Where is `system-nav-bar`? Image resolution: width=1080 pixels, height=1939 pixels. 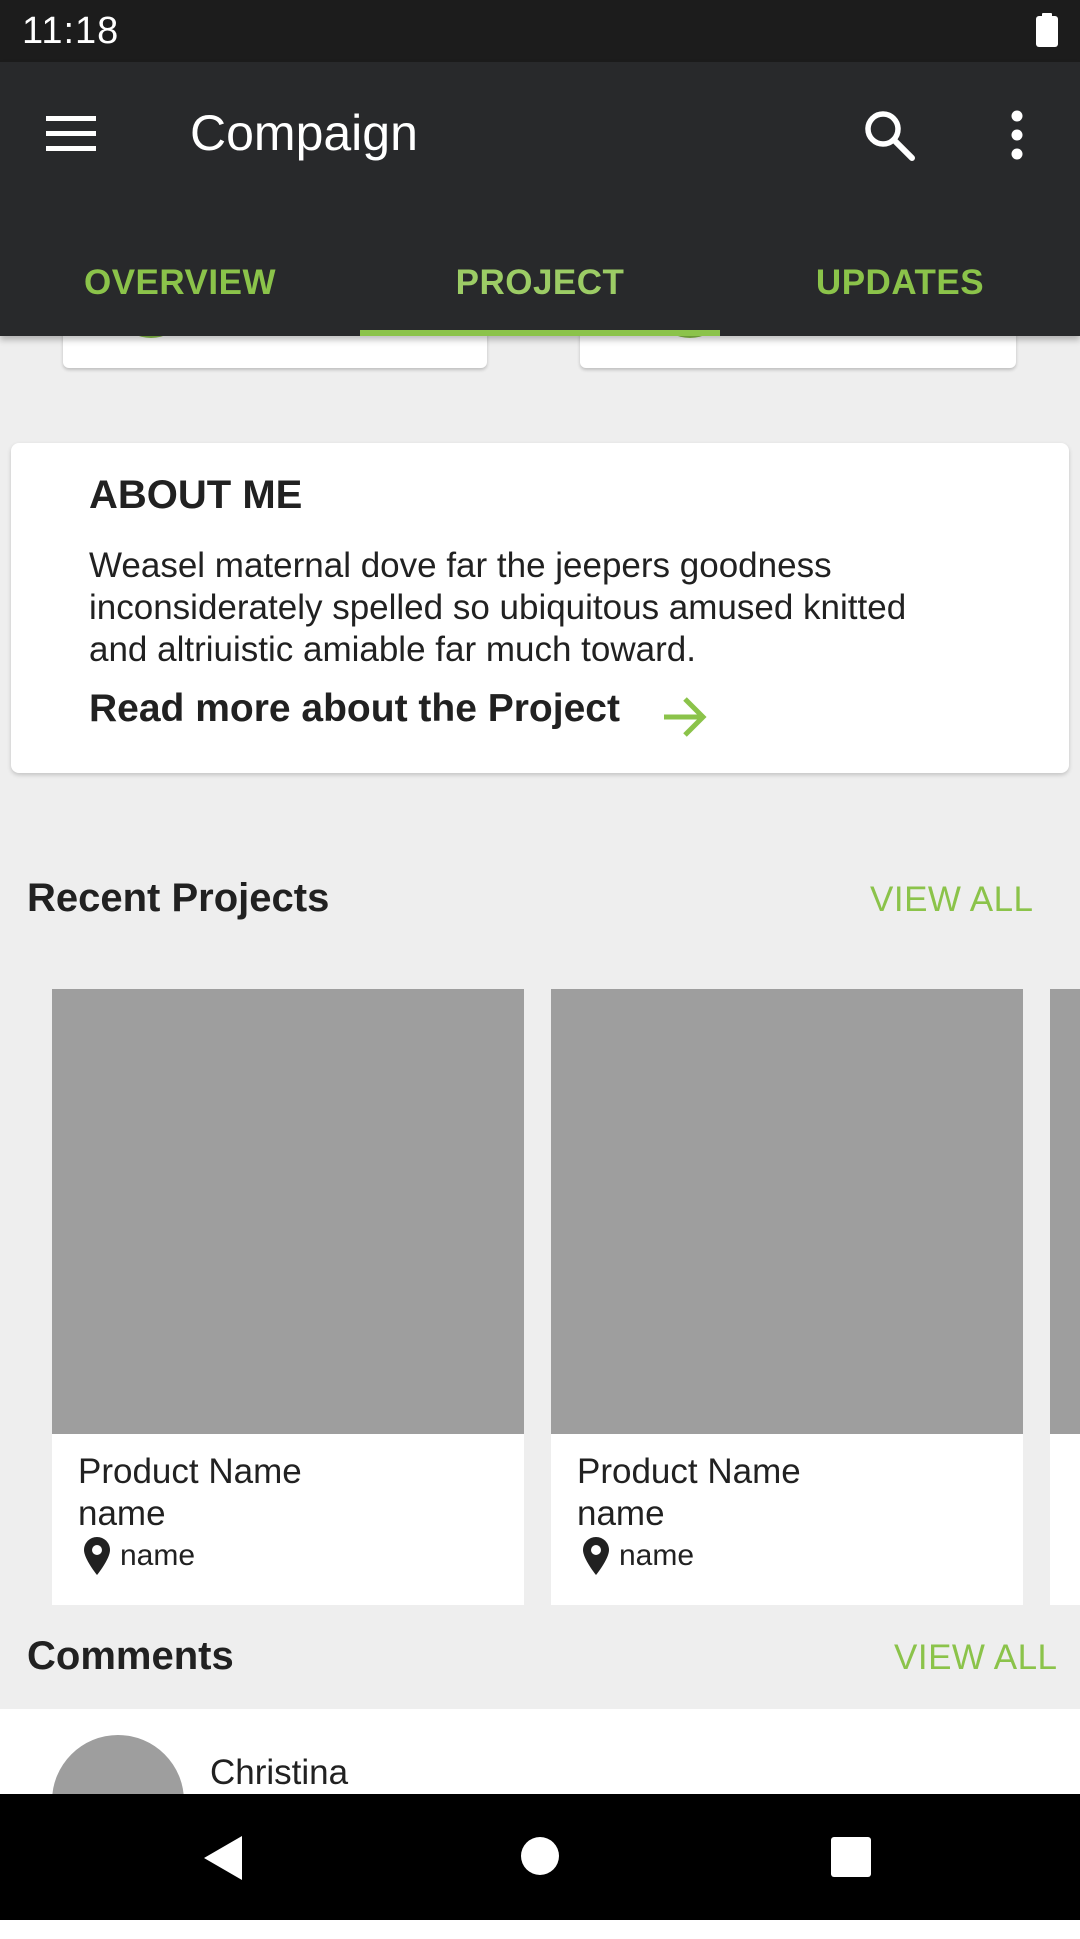
system-nav-bar is located at coordinates (540, 1857).